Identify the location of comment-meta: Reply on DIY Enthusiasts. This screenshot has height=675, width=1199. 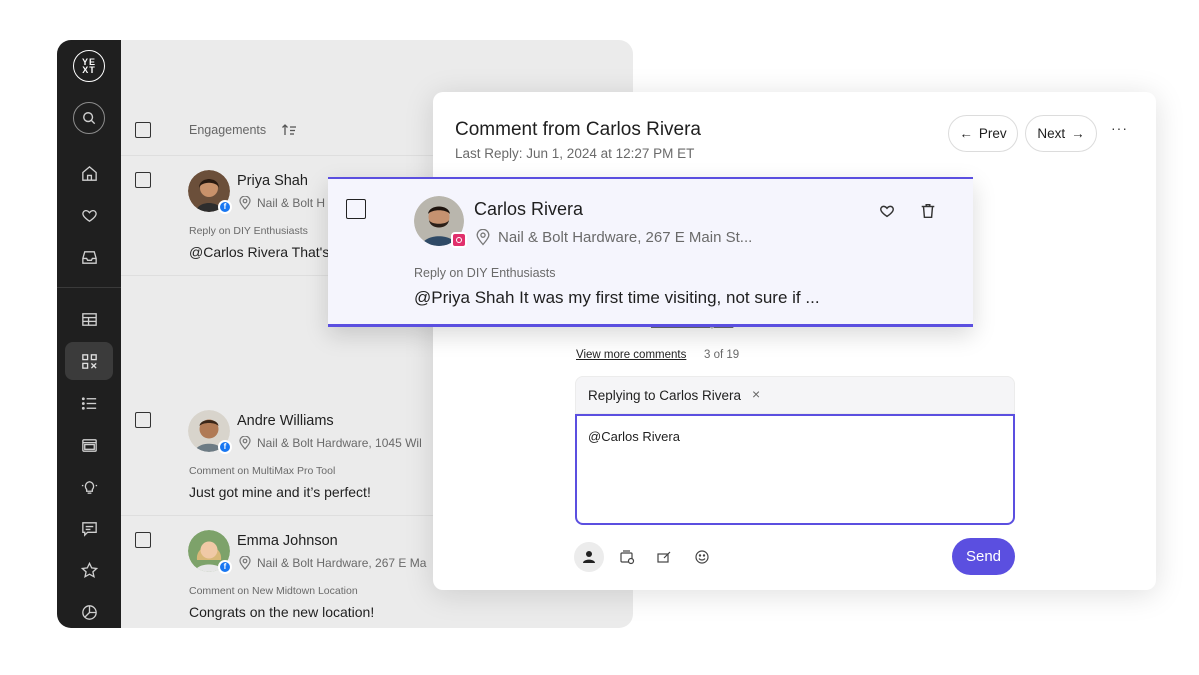
(485, 273).